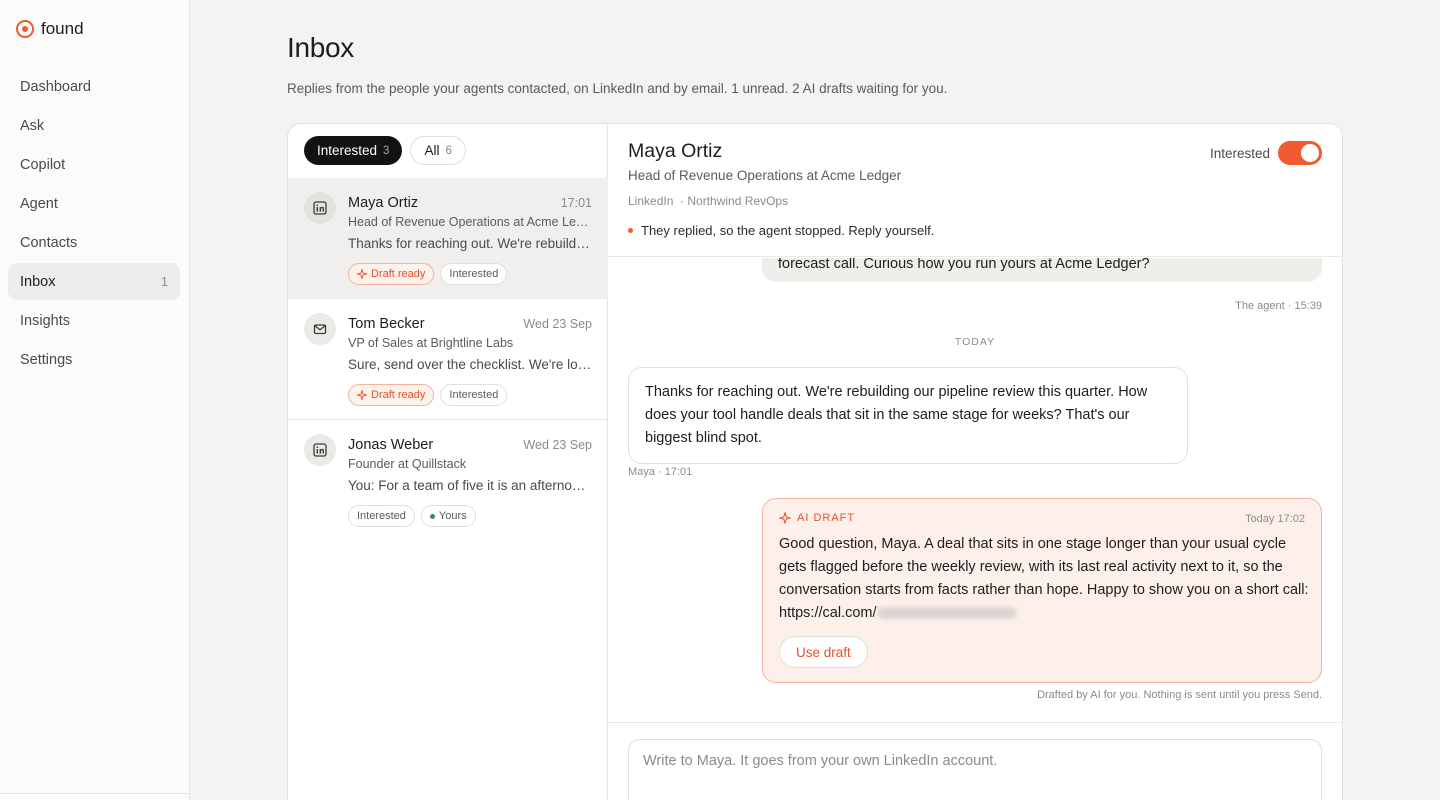 The width and height of the screenshot is (1440, 800). I want to click on filter-all: All 6, so click(438, 150).